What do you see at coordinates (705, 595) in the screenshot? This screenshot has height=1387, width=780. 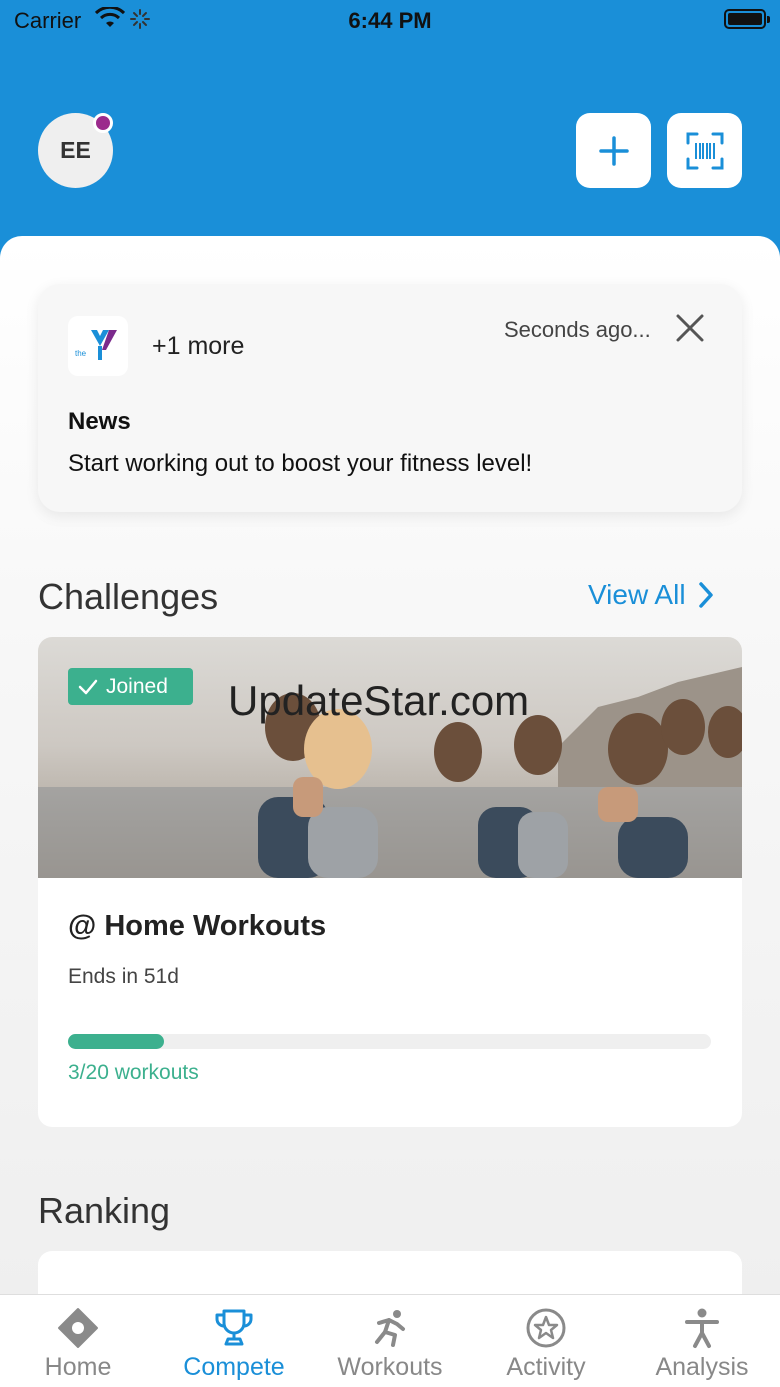 I see `chevron-right-icon` at bounding box center [705, 595].